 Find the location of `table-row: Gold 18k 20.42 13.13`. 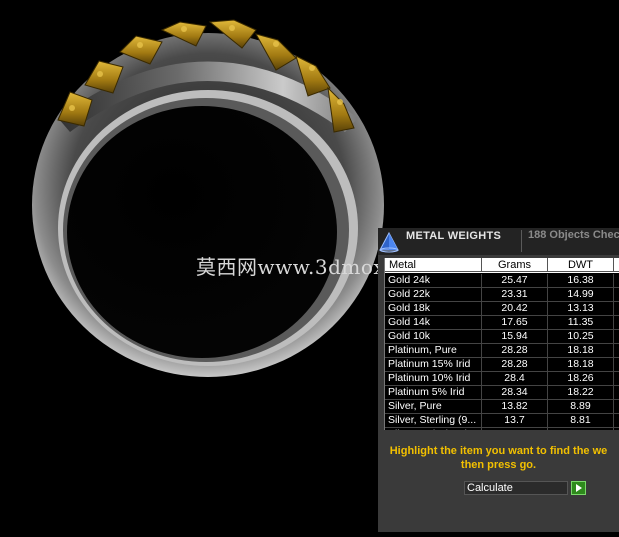

table-row: Gold 18k 20.42 13.13 is located at coordinates (502, 309).